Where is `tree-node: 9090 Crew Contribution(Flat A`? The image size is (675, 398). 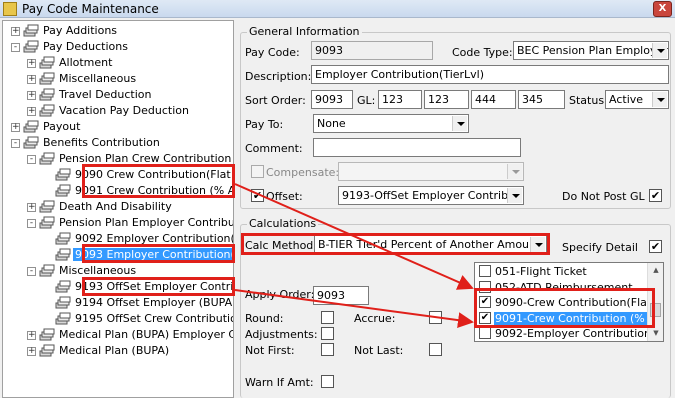
tree-node: 9090 Crew Contribution(Flat A is located at coordinates (118, 175).